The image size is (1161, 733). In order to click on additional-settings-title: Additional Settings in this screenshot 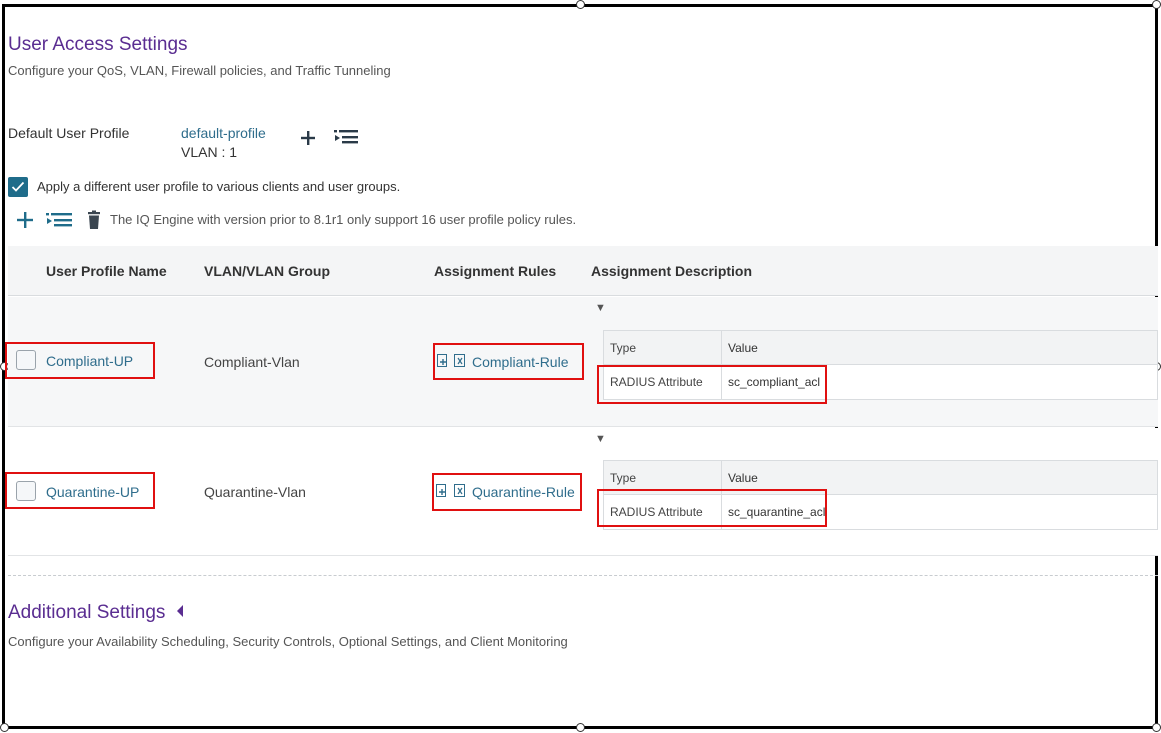, I will do `click(96, 613)`.